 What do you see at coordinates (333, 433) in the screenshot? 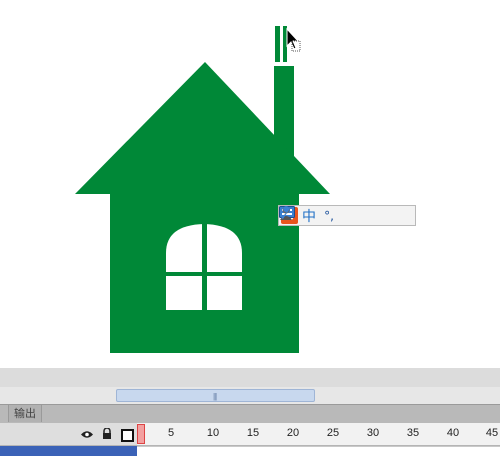
I see `ruler-label: 25` at bounding box center [333, 433].